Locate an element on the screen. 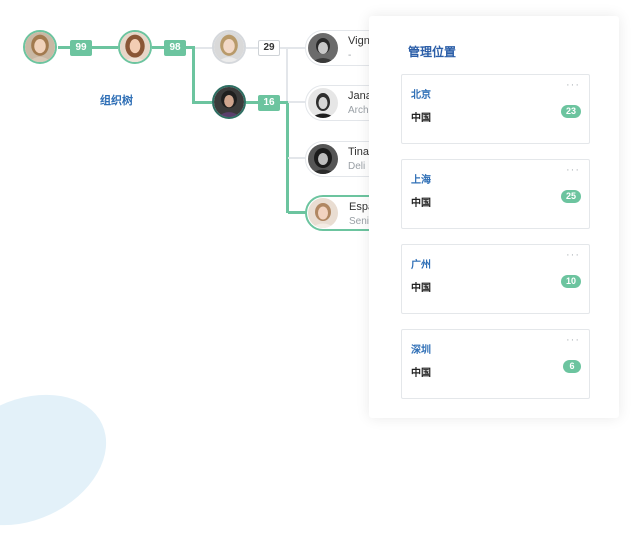 Image resolution: width=640 pixels, height=550 pixels. background-shape is located at coordinates (64, 459).